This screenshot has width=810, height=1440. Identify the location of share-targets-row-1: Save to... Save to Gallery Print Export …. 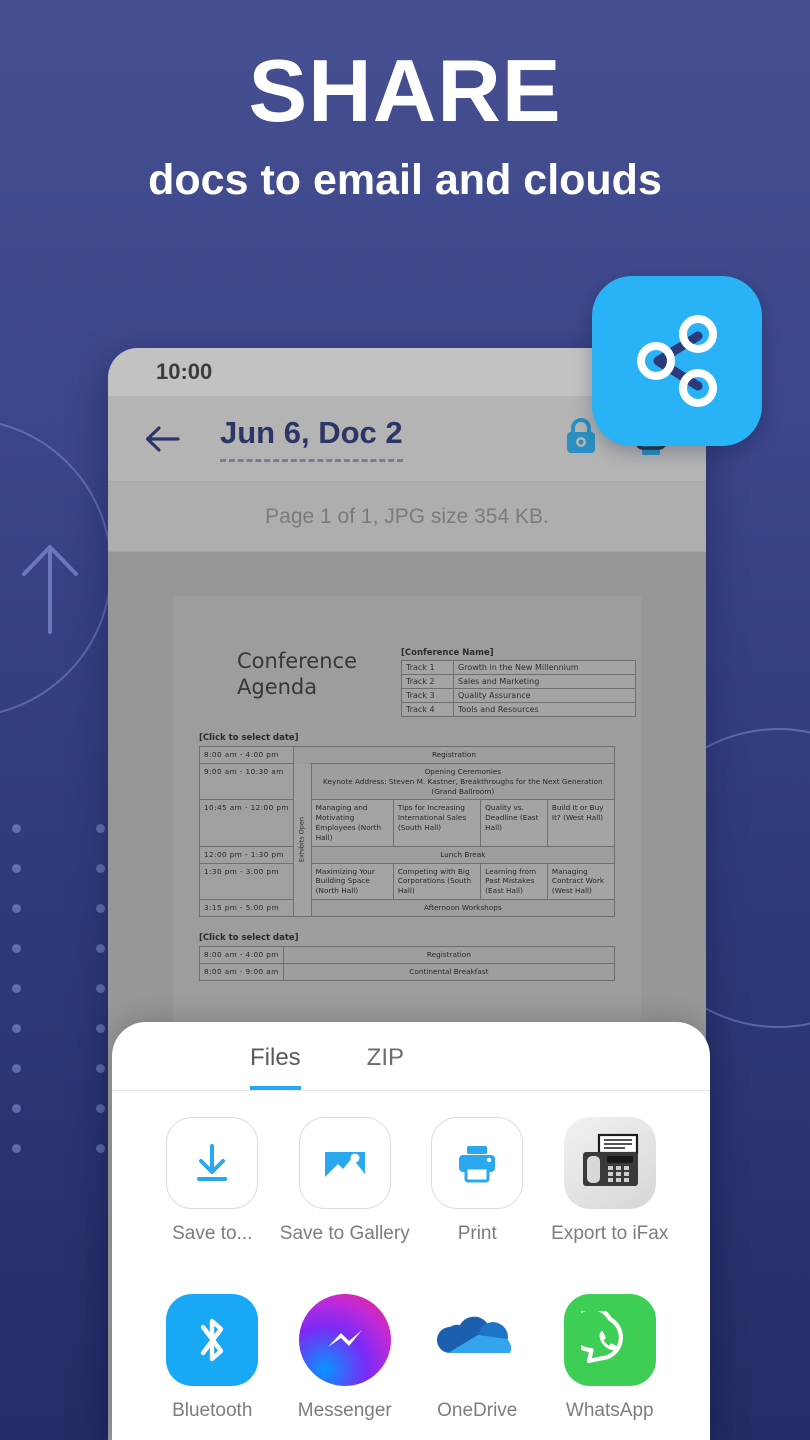
(411, 1168).